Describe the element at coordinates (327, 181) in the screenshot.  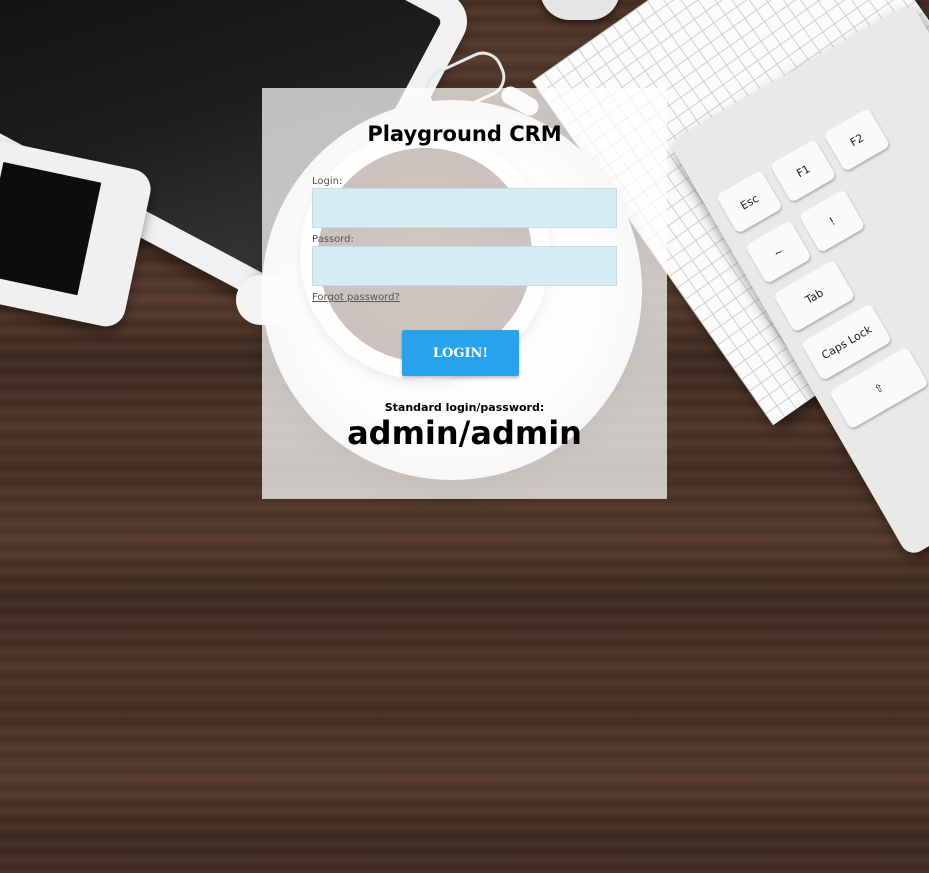
I see `login-label: Login:` at that location.